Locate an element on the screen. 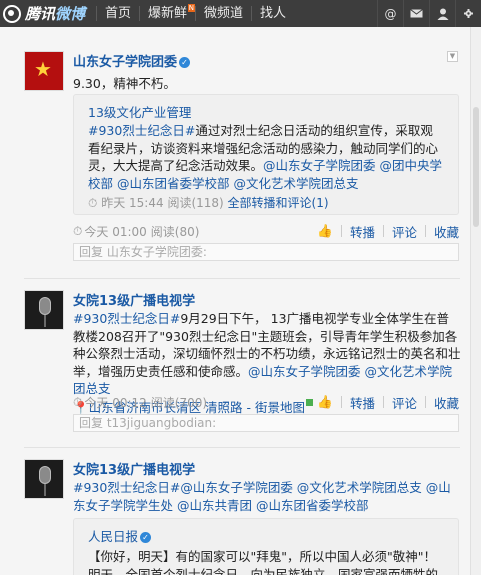 This screenshot has width=481, height=575. settings-icon is located at coordinates (468, 13).